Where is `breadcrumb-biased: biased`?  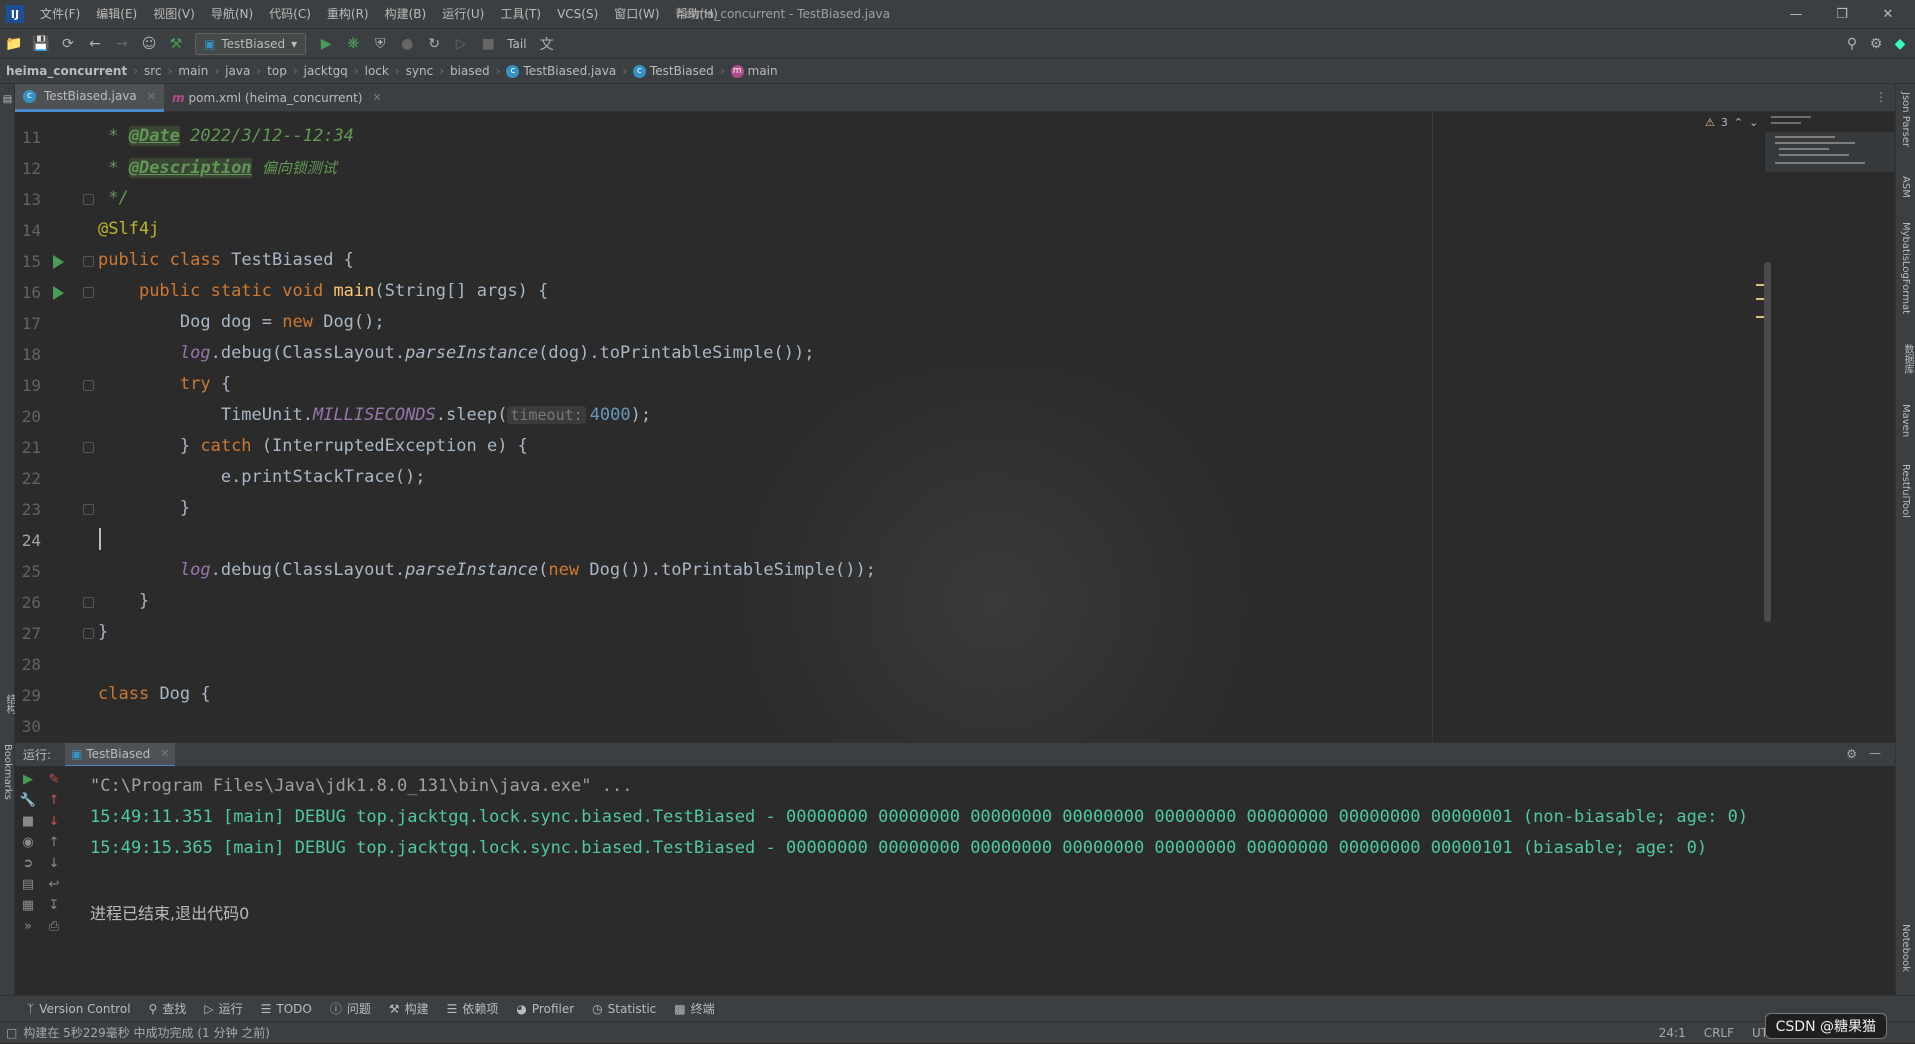 breadcrumb-biased: biased is located at coordinates (470, 71).